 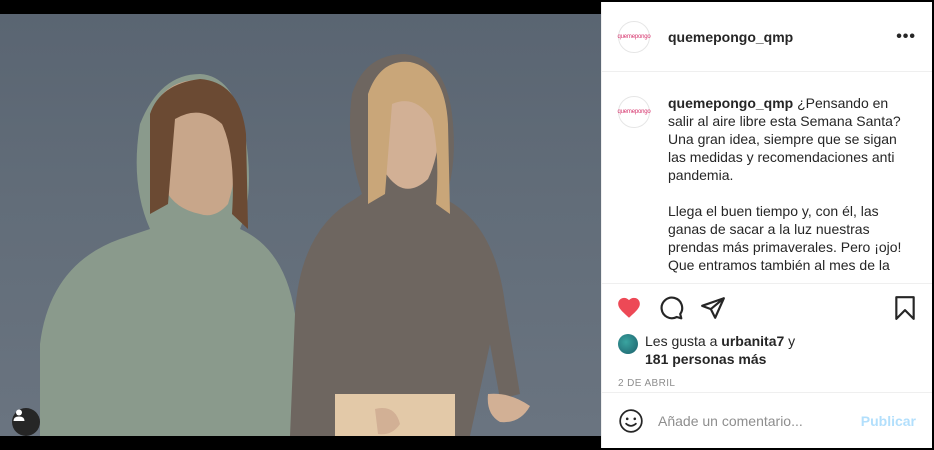 What do you see at coordinates (782, 37) in the screenshot?
I see `post-username: quemepongo_qmp` at bounding box center [782, 37].